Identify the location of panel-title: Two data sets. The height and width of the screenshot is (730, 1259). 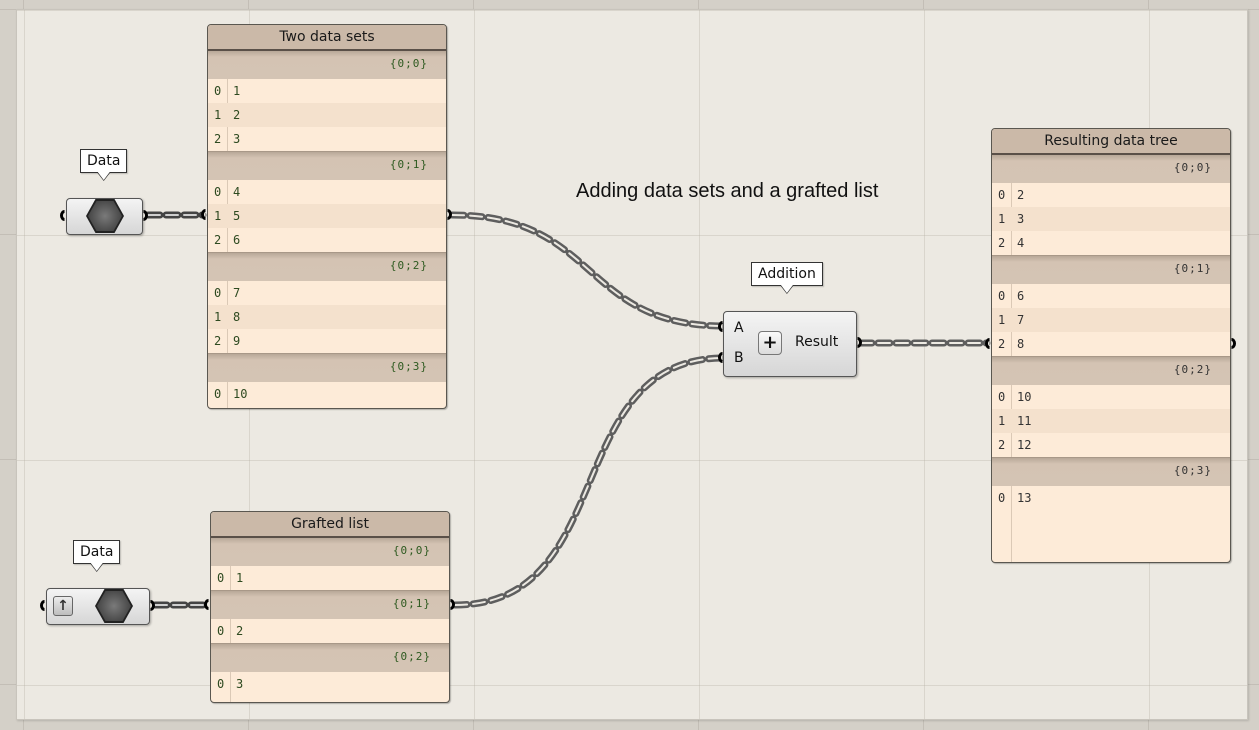
(327, 38).